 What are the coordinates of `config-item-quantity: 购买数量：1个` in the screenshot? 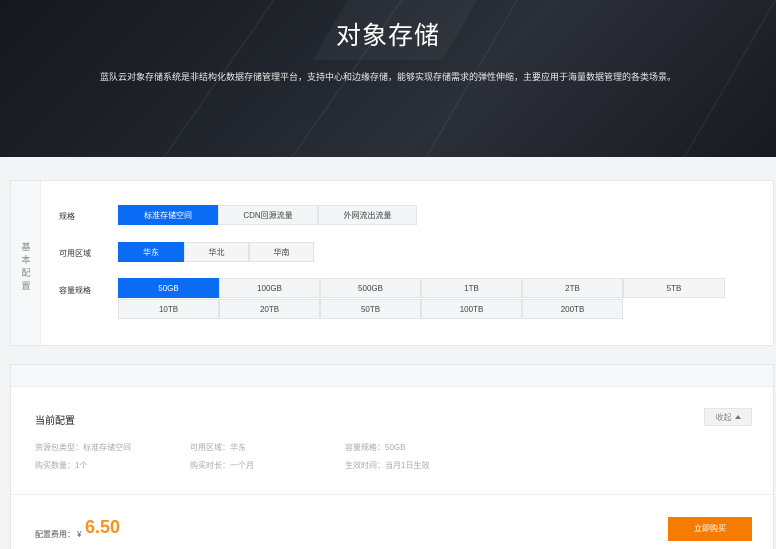 It's located at (61, 465).